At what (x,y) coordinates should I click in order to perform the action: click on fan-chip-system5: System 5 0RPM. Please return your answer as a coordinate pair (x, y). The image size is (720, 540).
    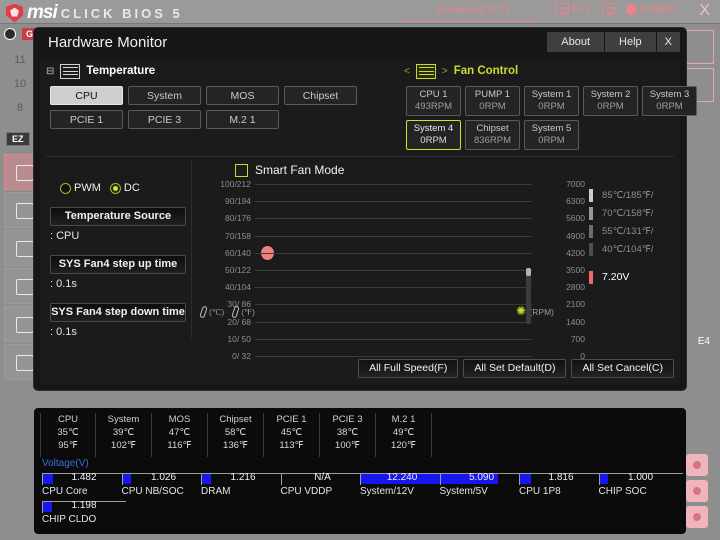
    Looking at the image, I should click on (551, 135).